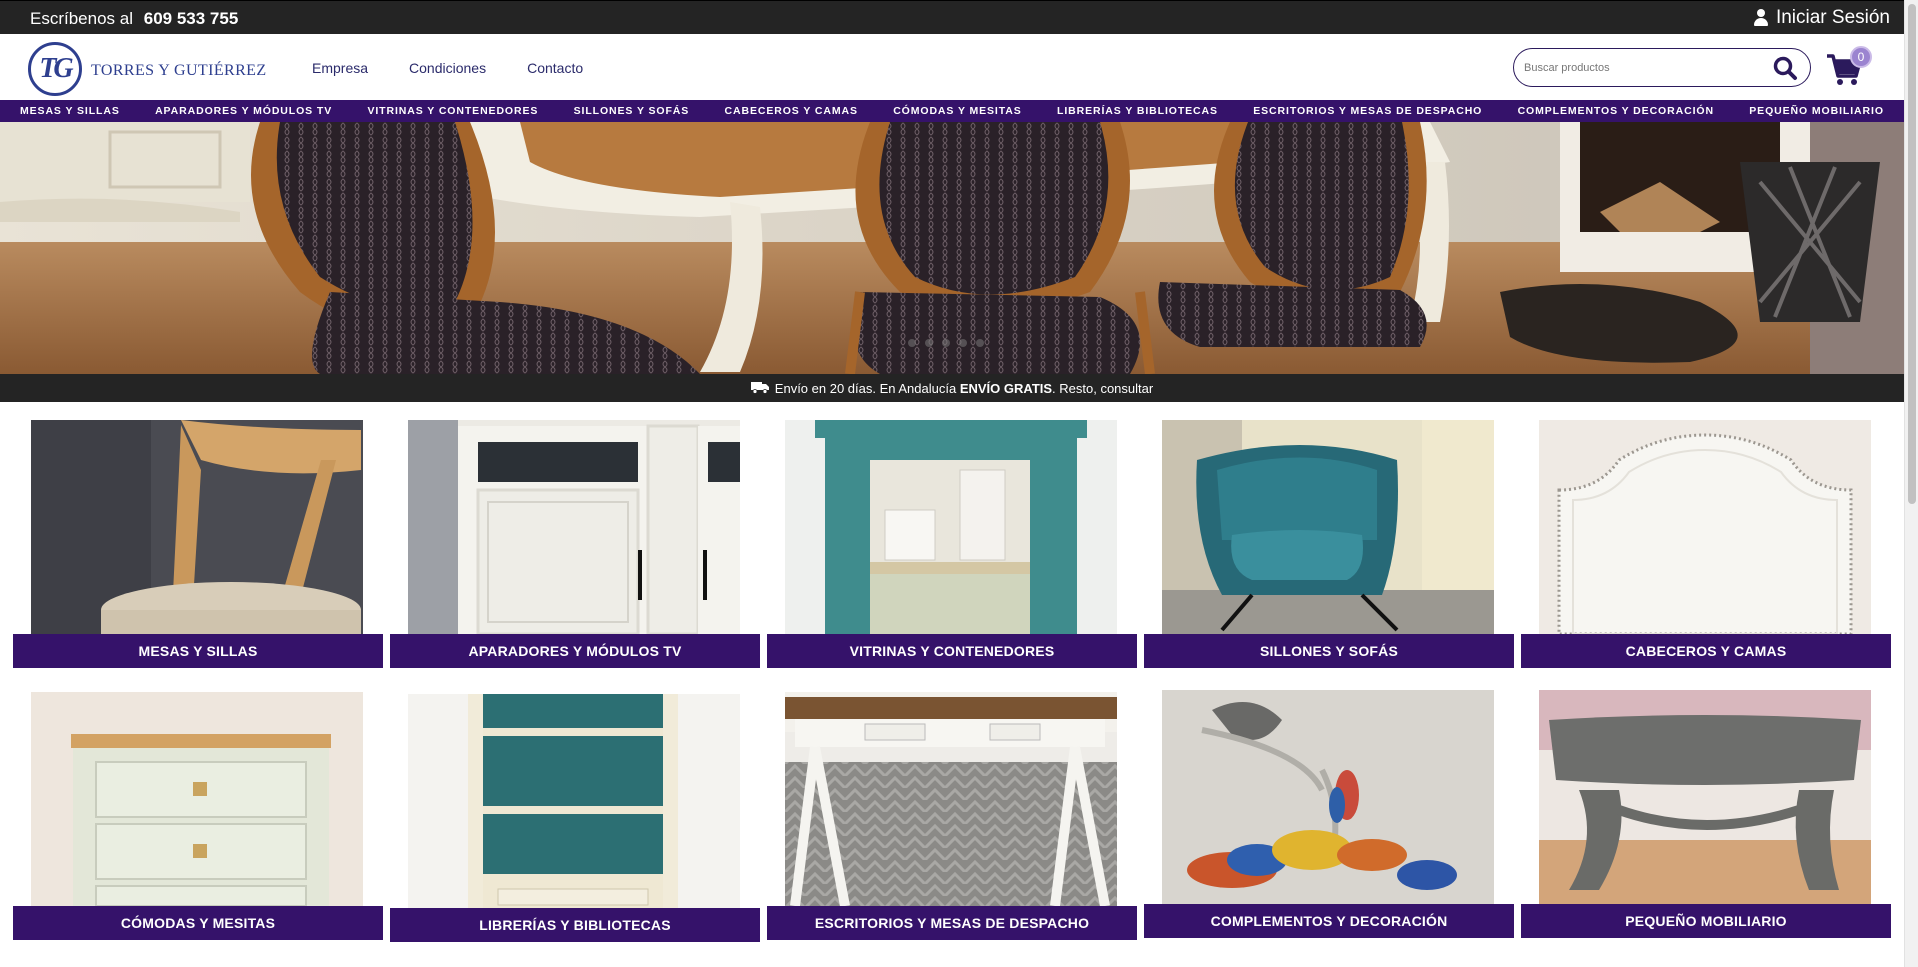 The image size is (1918, 967). I want to click on category-label: APARADORES Y MÓDULOS TV, so click(575, 651).